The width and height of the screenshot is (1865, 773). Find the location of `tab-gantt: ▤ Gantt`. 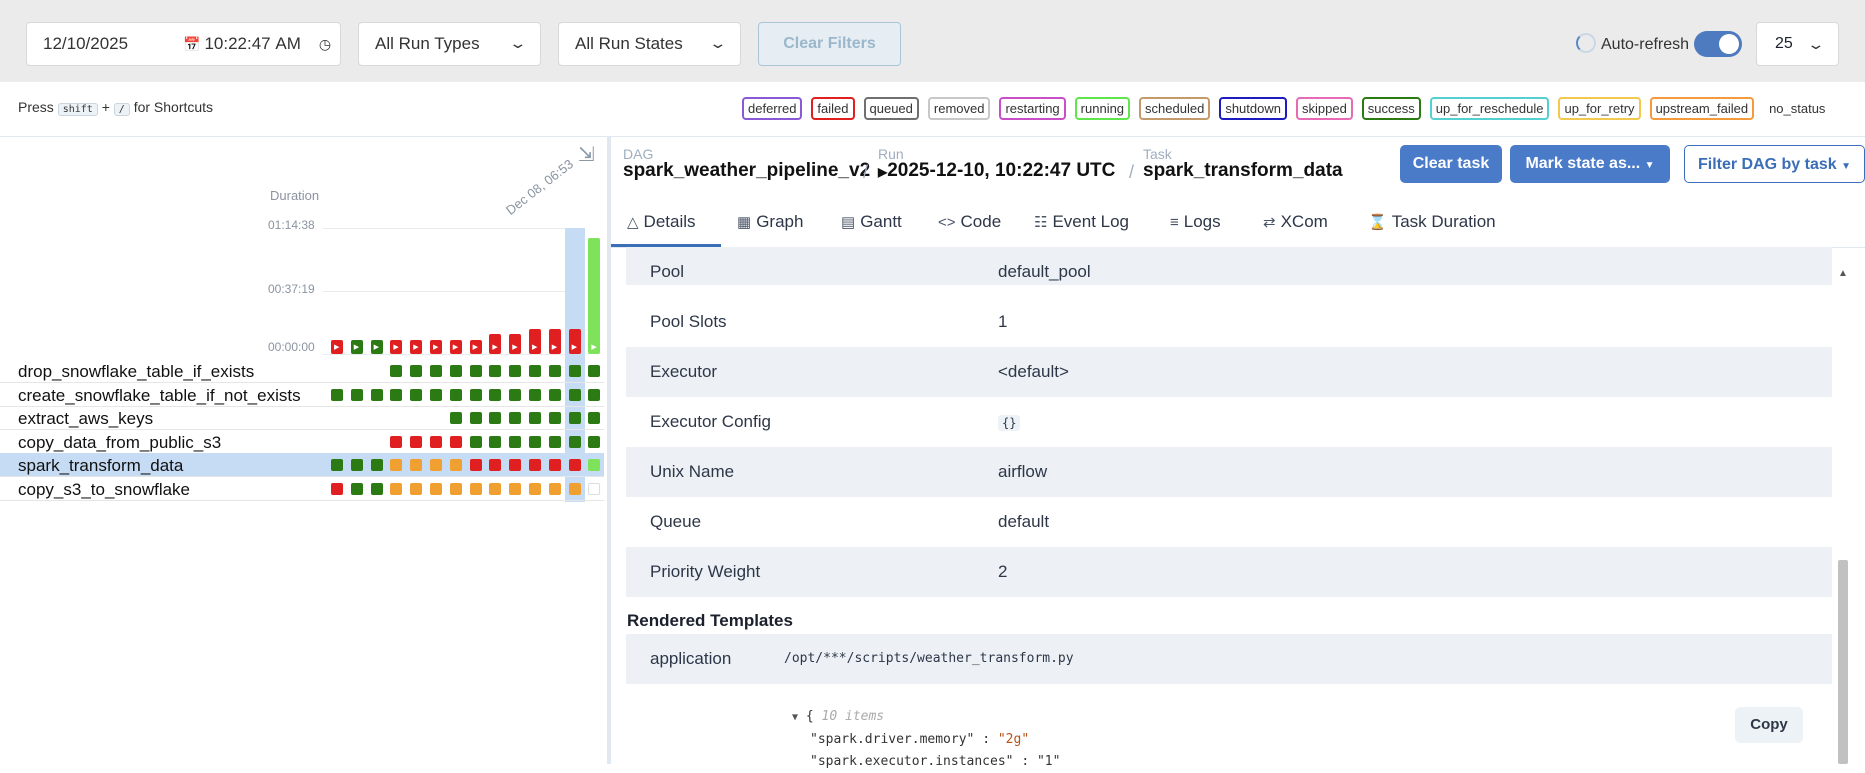

tab-gantt: ▤ Gantt is located at coordinates (871, 222).